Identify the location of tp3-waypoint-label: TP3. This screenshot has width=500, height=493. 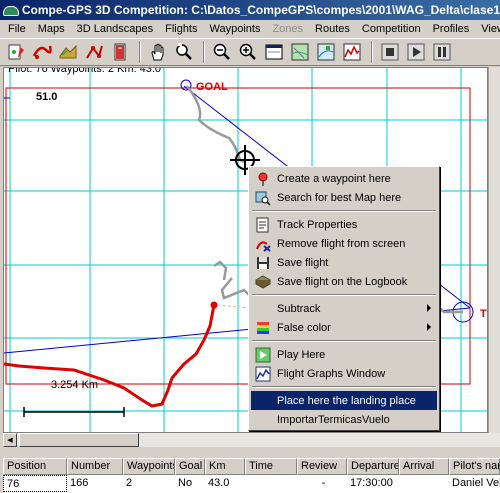
(483, 314).